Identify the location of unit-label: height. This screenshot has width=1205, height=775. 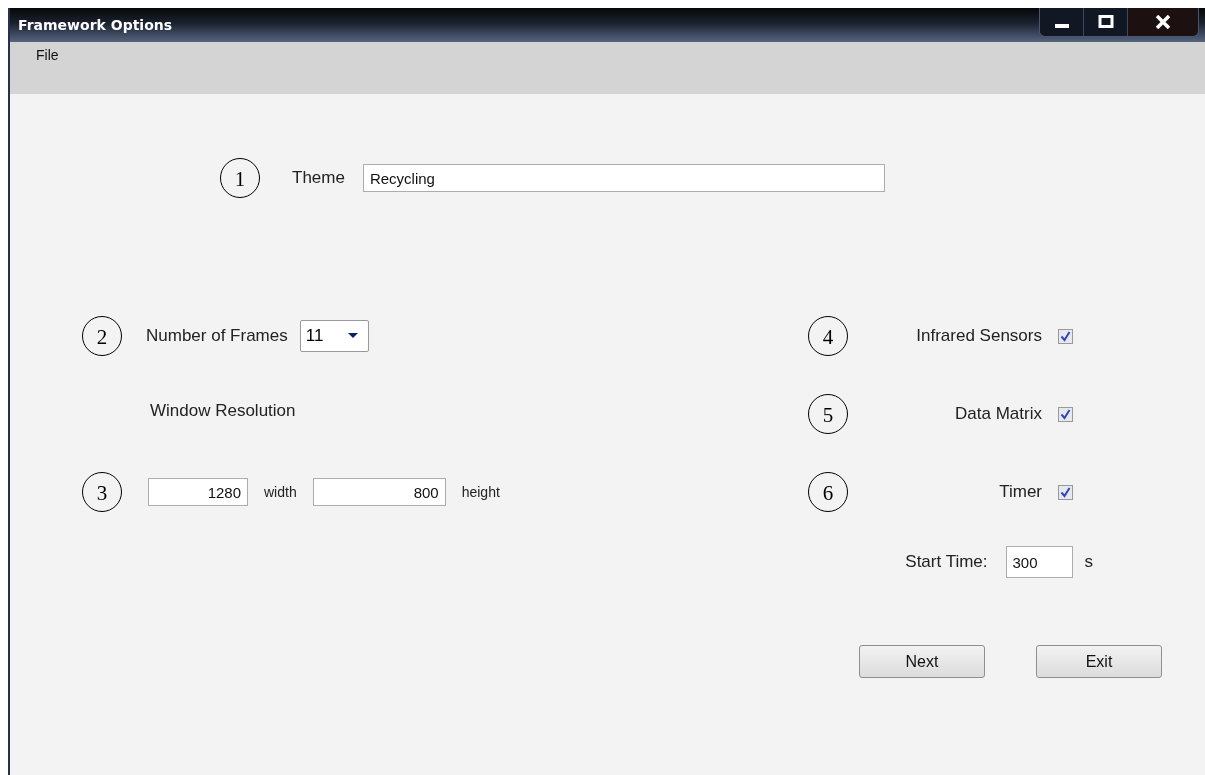
(480, 492).